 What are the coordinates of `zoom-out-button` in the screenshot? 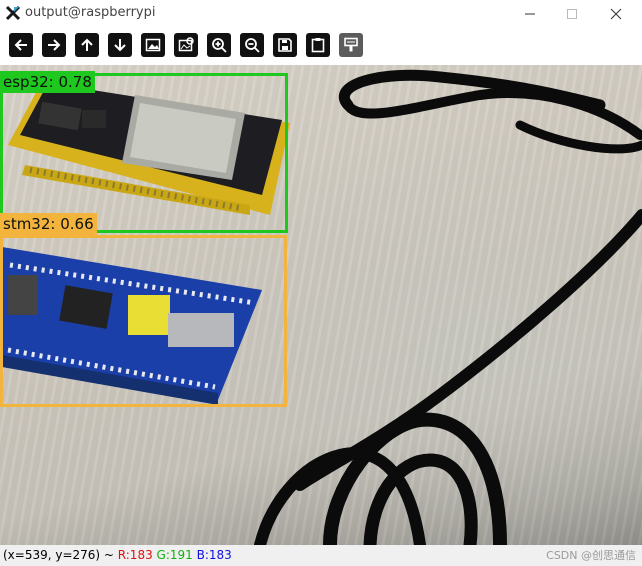 It's located at (252, 45).